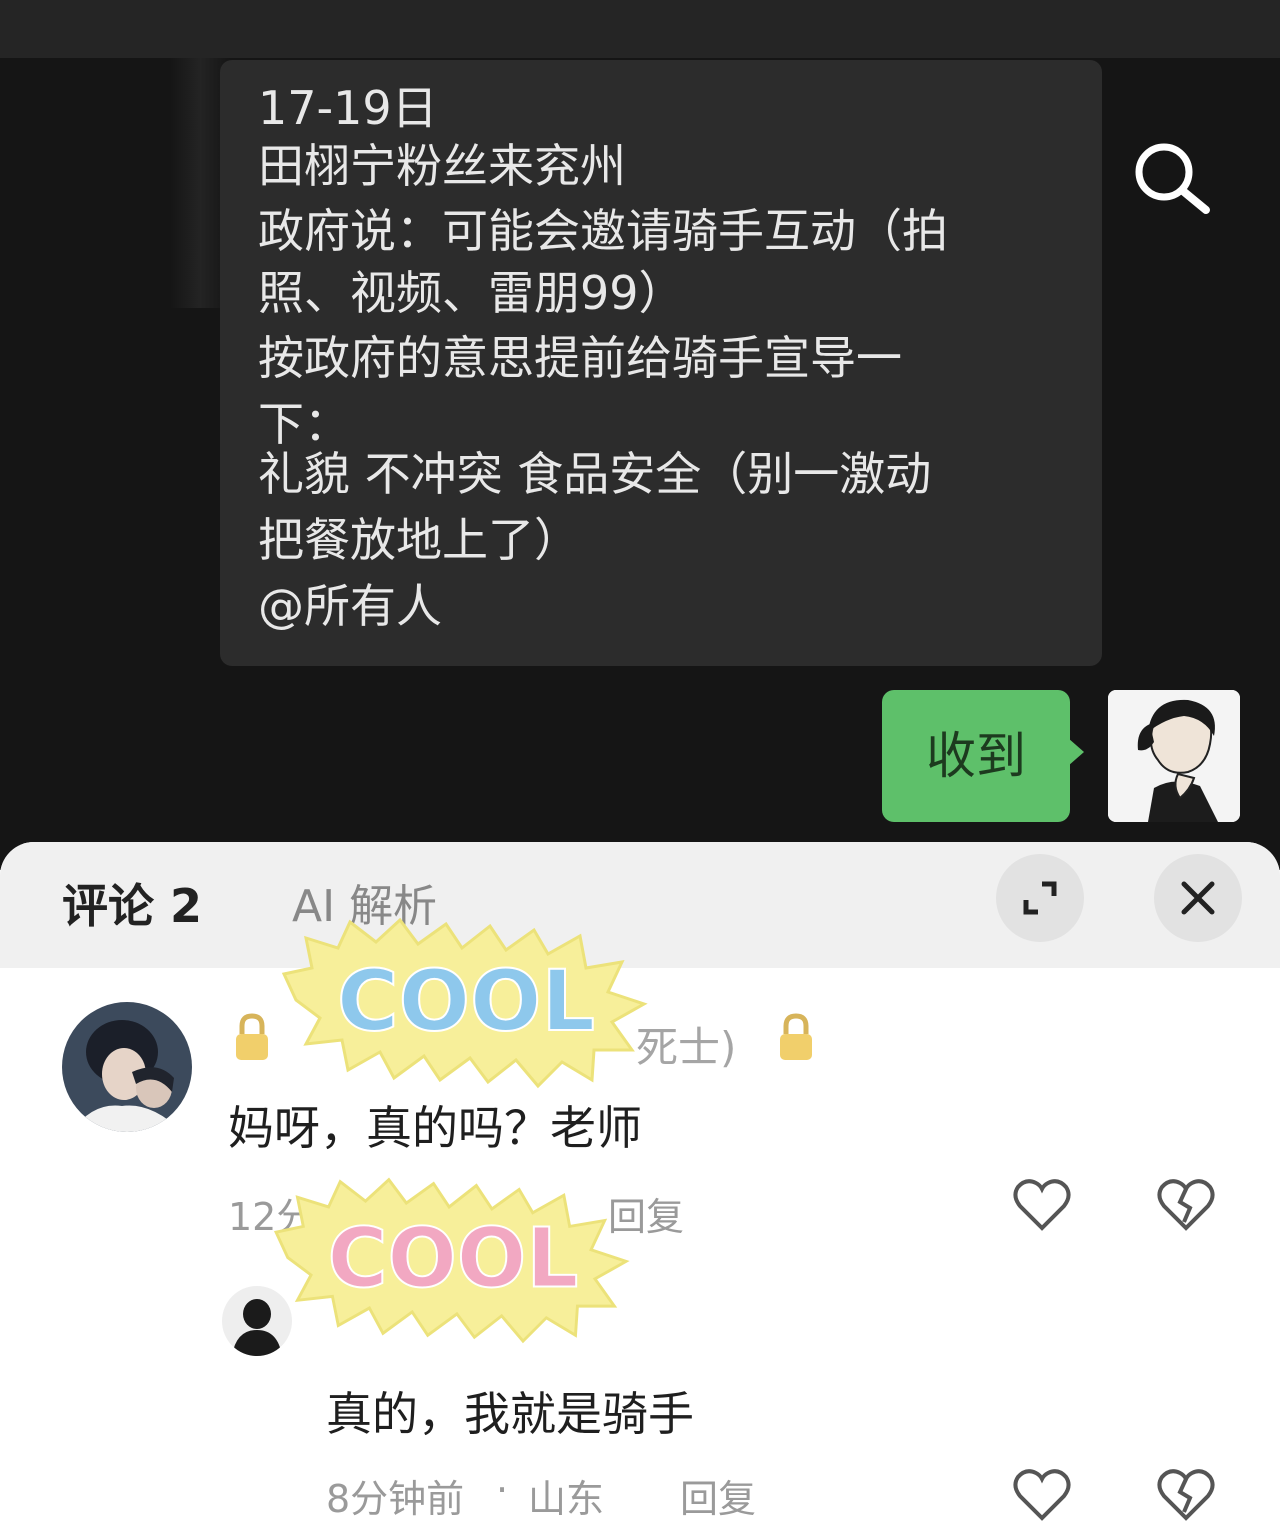 This screenshot has width=1280, height=1529. I want to click on reply-link: 回复, so click(718, 1495).